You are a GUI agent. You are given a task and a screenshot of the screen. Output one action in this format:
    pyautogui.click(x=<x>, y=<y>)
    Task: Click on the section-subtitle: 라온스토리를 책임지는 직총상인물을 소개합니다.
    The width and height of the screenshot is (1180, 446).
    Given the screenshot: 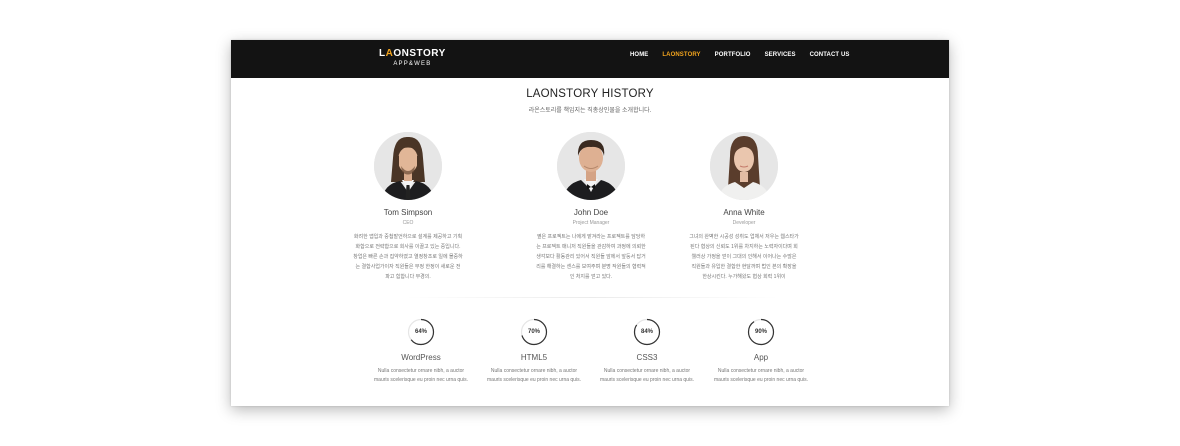 What is the action you would take?
    pyautogui.click(x=590, y=111)
    